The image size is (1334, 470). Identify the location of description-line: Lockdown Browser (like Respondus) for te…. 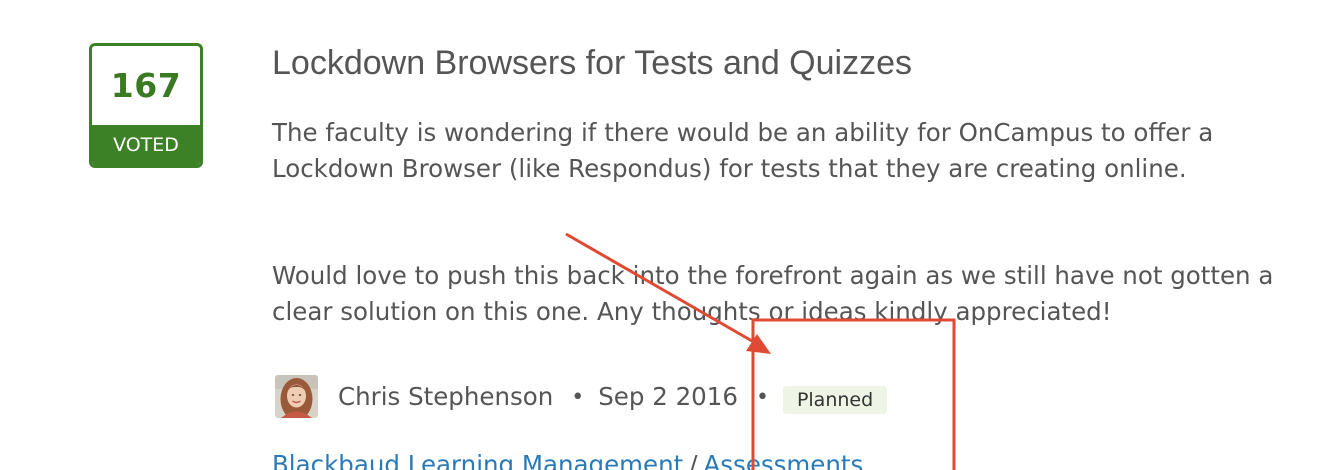
(729, 168).